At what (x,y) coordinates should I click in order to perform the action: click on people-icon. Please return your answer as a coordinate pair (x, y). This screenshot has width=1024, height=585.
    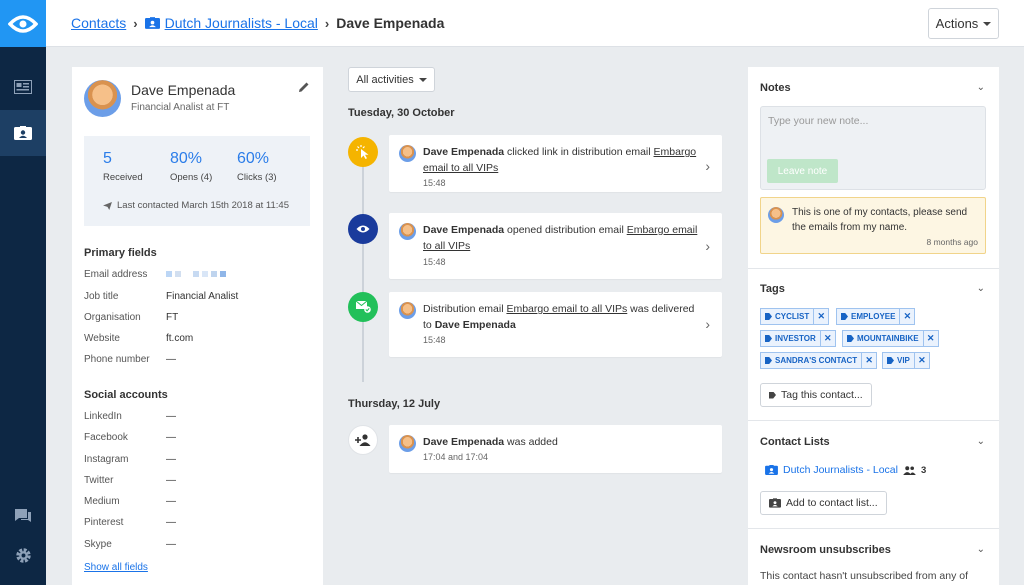
    Looking at the image, I should click on (909, 470).